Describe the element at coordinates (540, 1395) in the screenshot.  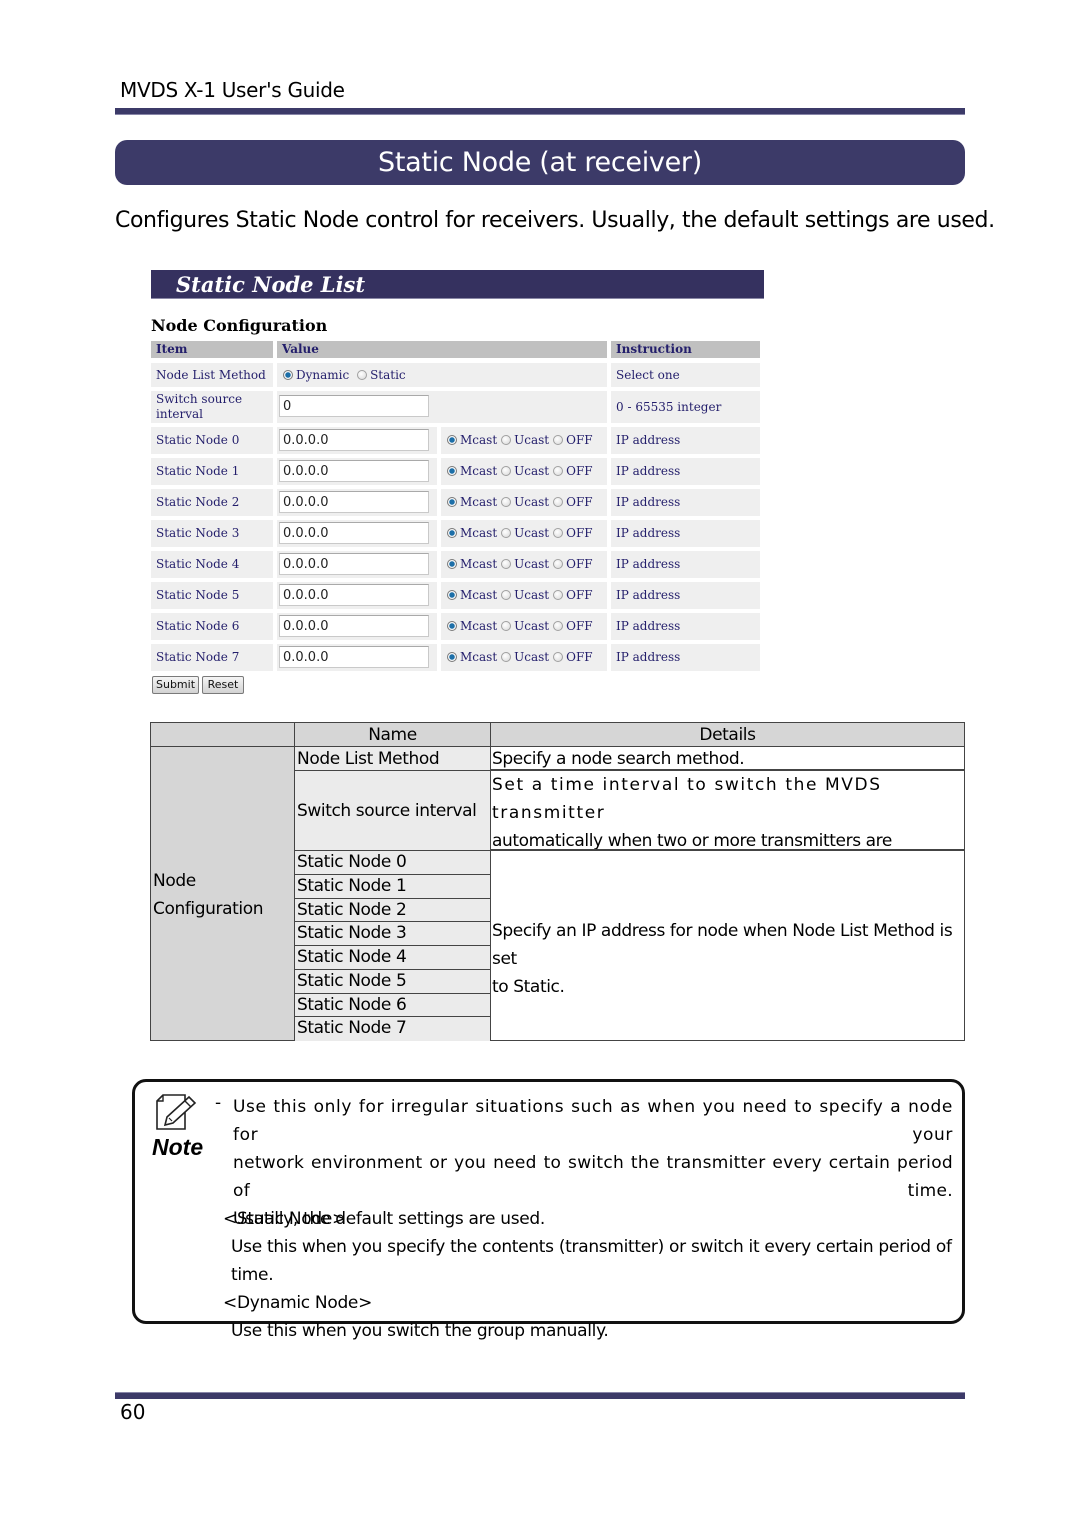
I see `footer-divider` at that location.